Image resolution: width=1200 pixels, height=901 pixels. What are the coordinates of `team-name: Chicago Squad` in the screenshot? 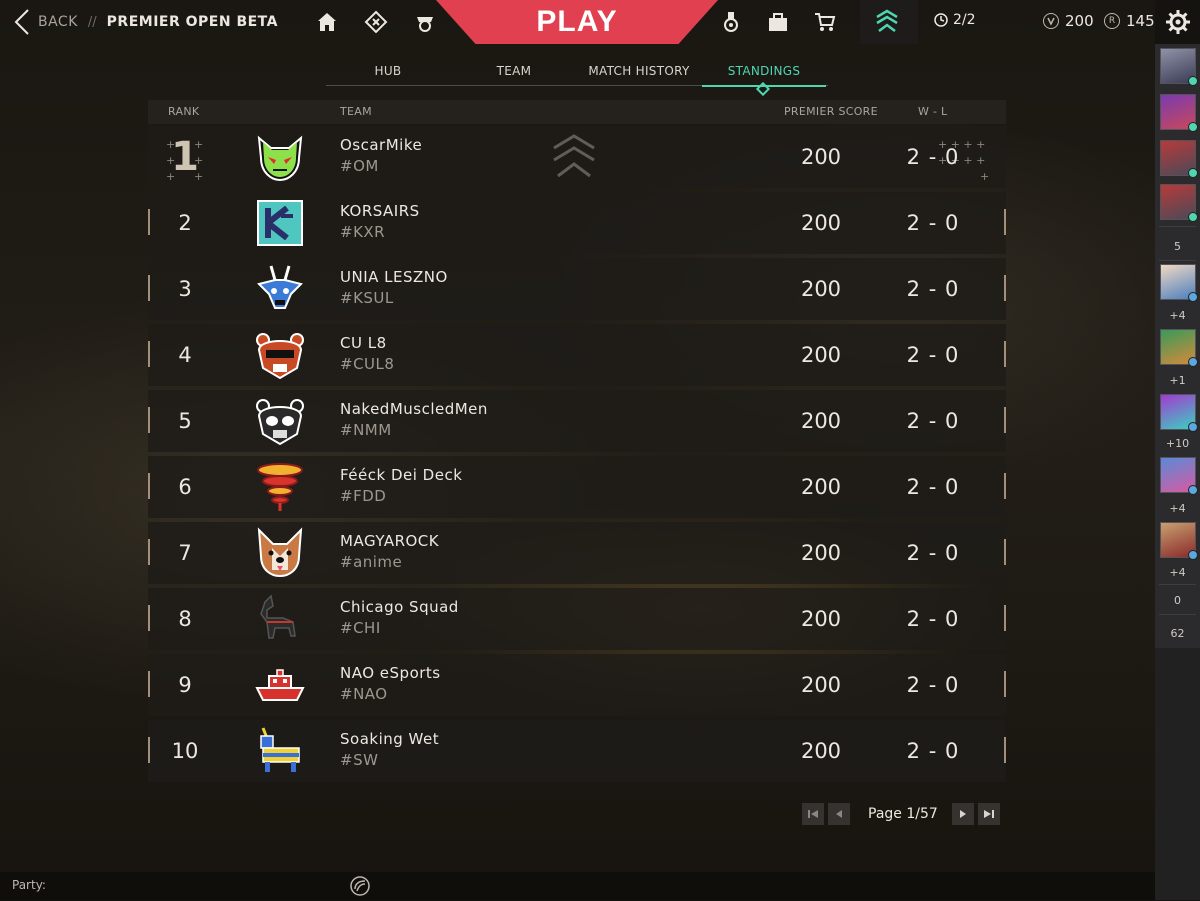 It's located at (399, 607).